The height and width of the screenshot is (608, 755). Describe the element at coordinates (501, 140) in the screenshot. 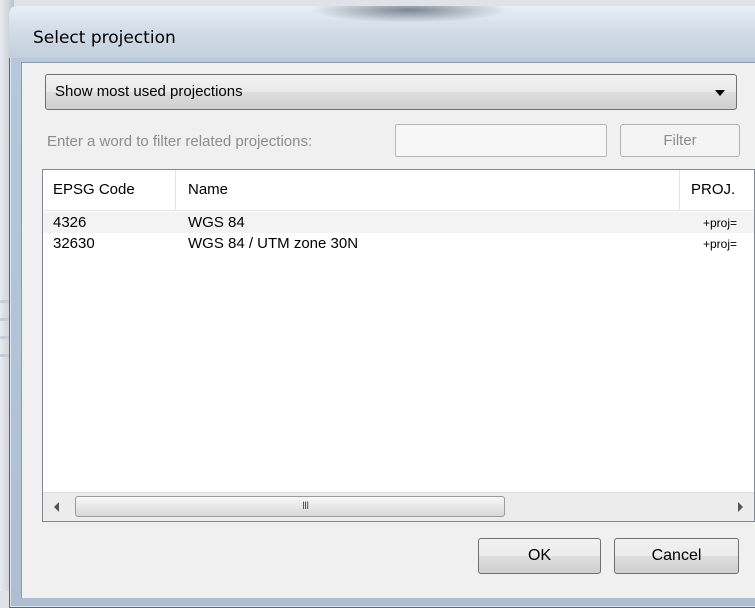

I see `filter-input` at that location.